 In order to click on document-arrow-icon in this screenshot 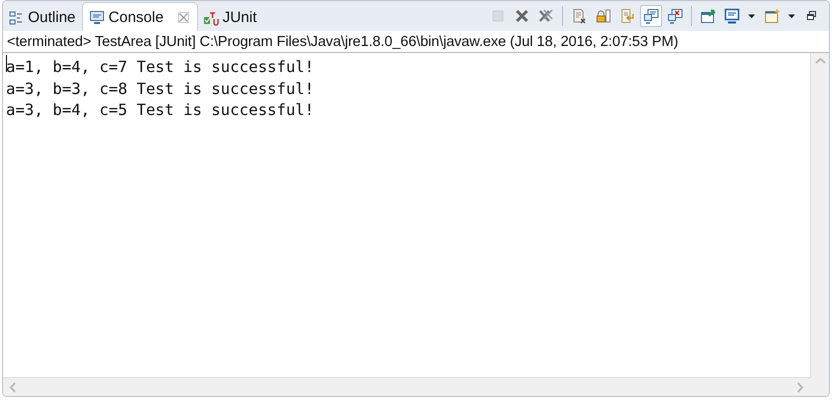, I will do `click(627, 16)`.